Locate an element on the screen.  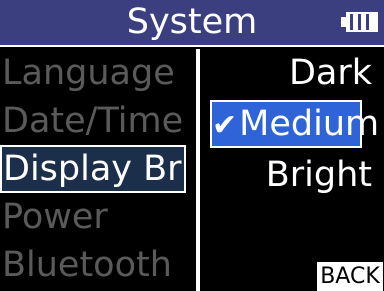
page-title: System is located at coordinates (192, 22).